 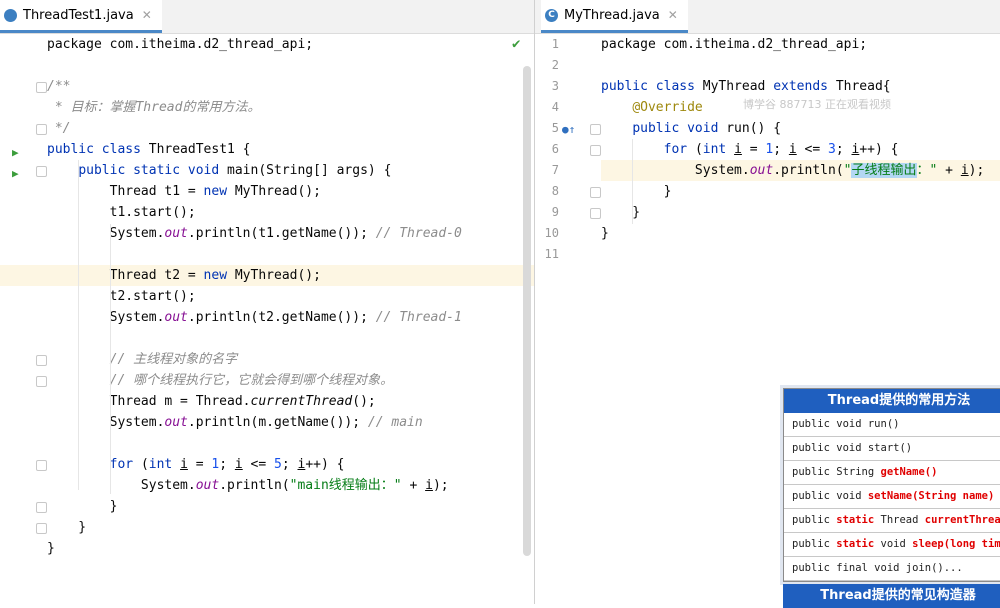 What do you see at coordinates (909, 472) in the screenshot?
I see `code-token: getName()` at bounding box center [909, 472].